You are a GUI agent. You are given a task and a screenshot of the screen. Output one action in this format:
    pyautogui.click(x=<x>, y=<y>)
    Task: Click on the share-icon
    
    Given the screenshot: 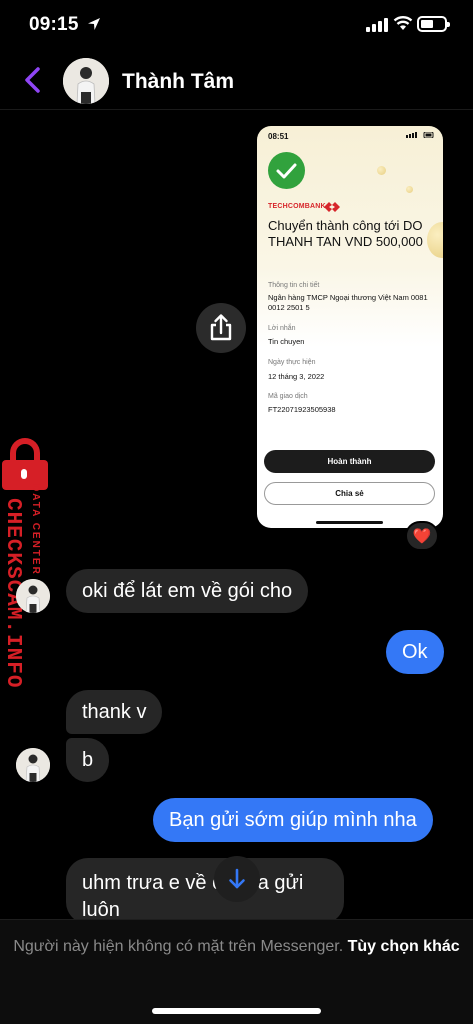 What is the action you would take?
    pyautogui.click(x=221, y=327)
    